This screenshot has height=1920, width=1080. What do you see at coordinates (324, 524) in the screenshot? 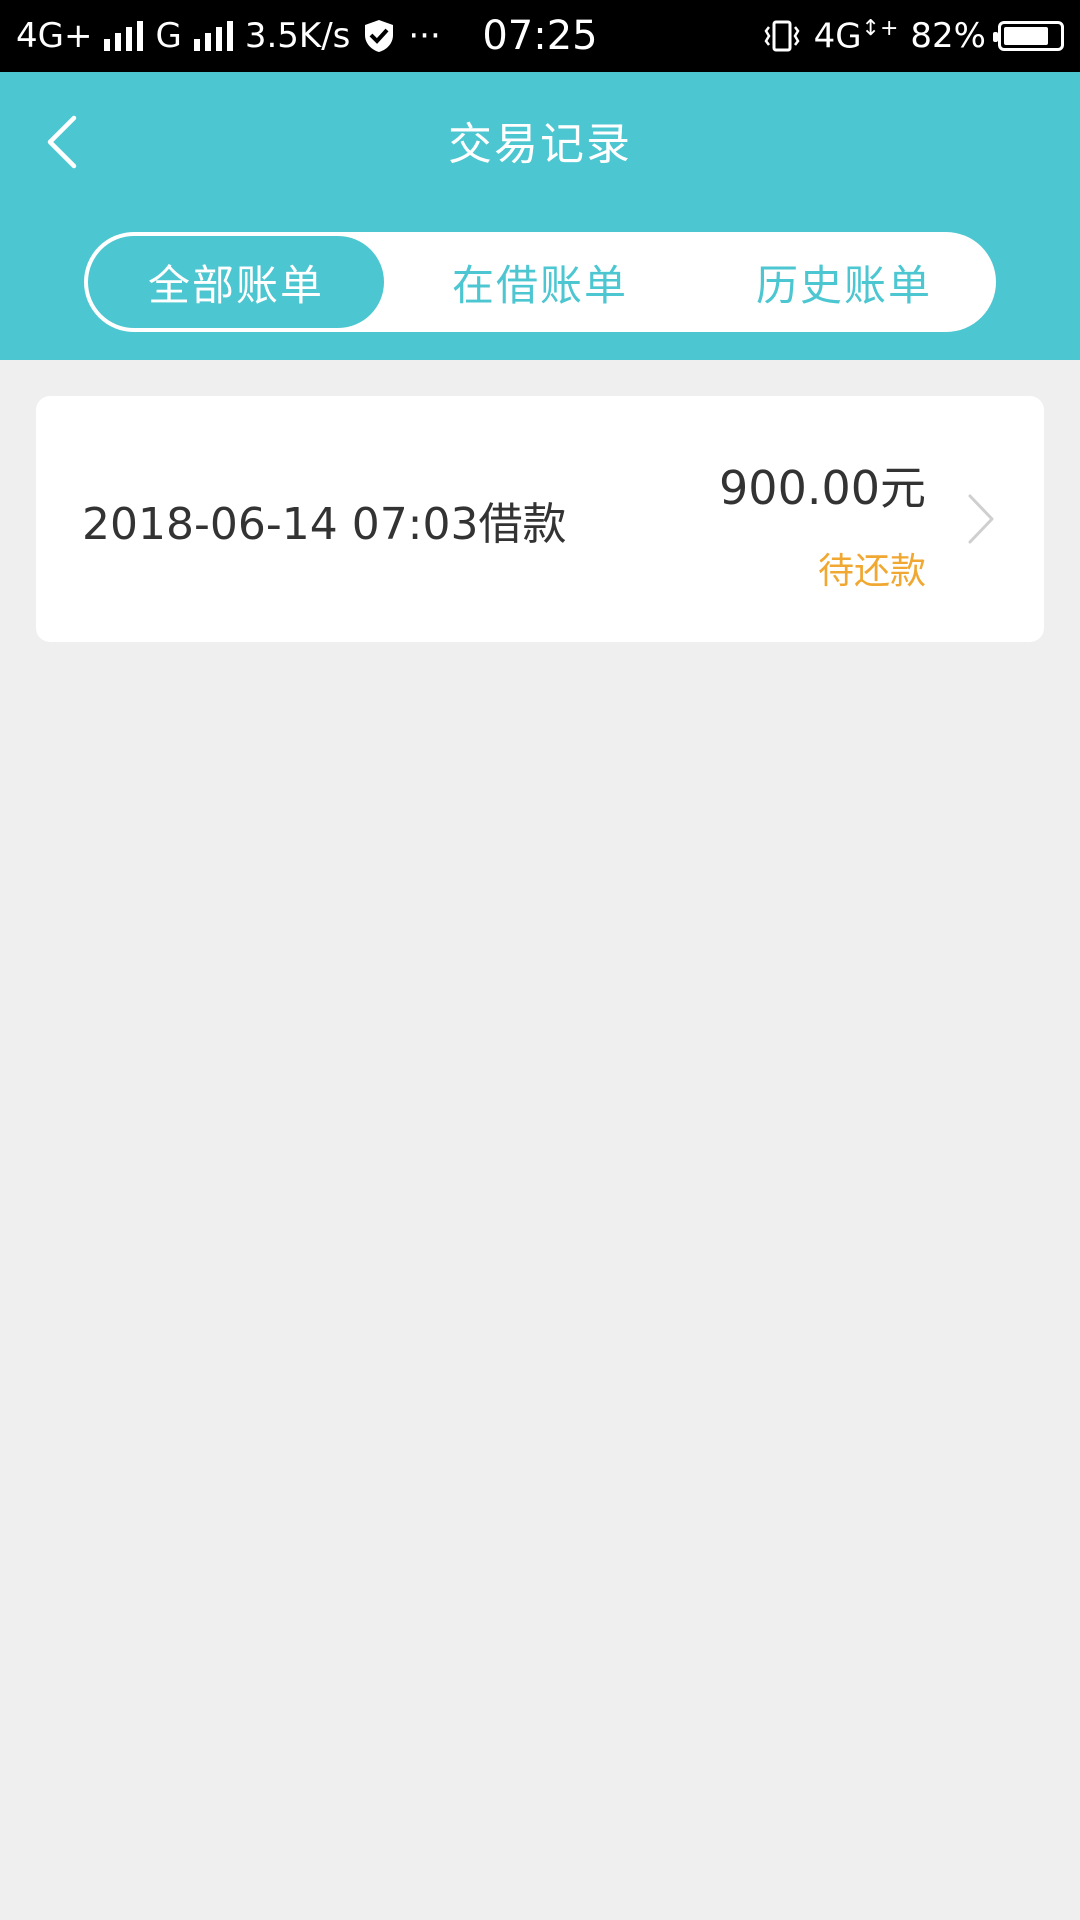
I see `record-date: 2018-06-14 07:03借款` at bounding box center [324, 524].